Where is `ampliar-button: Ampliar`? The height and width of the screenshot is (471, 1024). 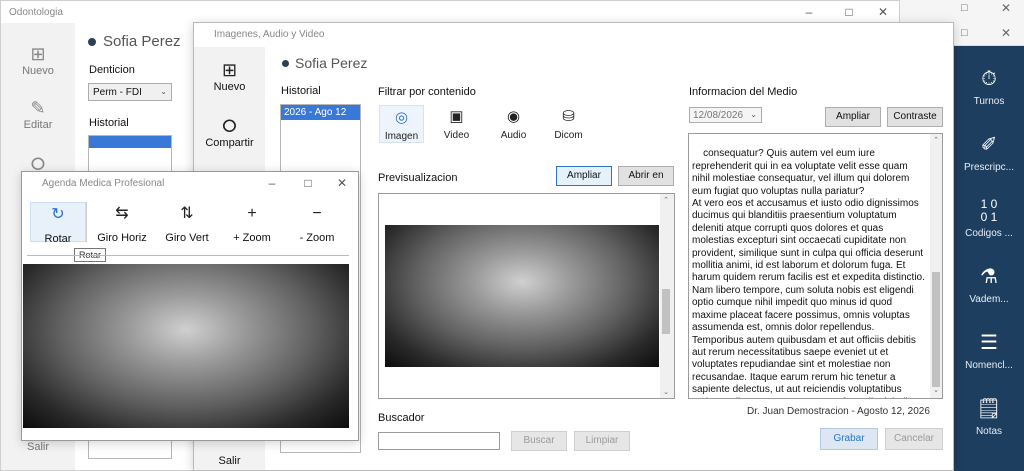 ampliar-button: Ampliar is located at coordinates (584, 176).